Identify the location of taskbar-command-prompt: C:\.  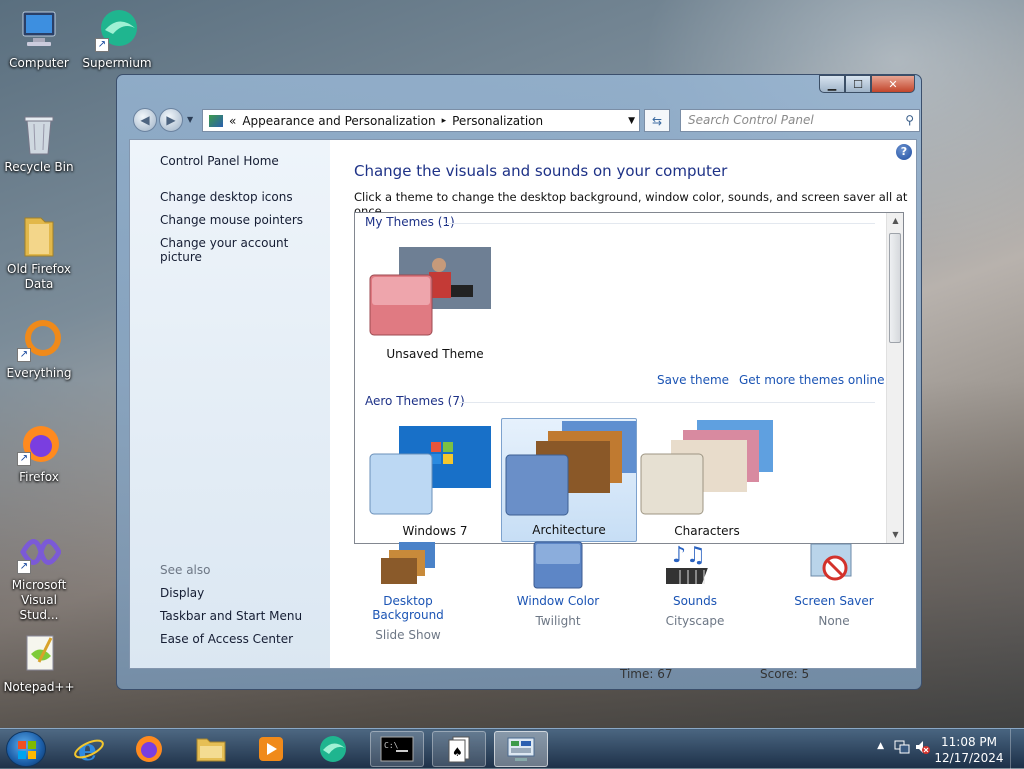
(397, 749).